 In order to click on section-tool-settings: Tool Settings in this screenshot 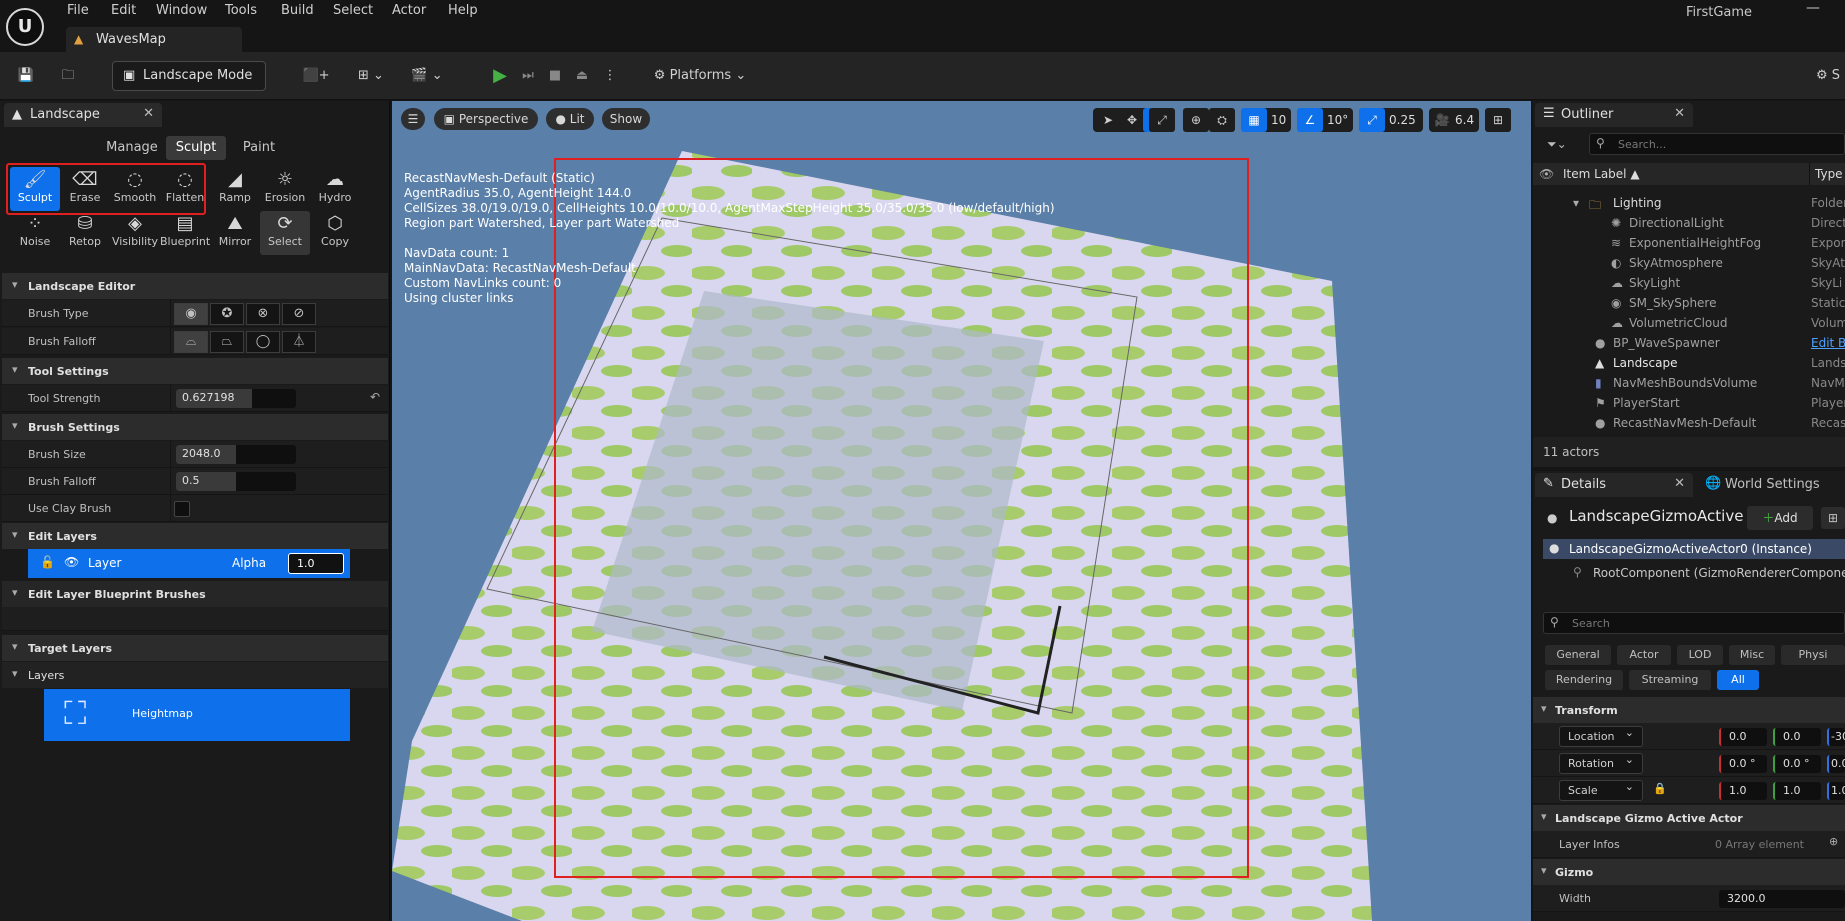, I will do `click(195, 371)`.